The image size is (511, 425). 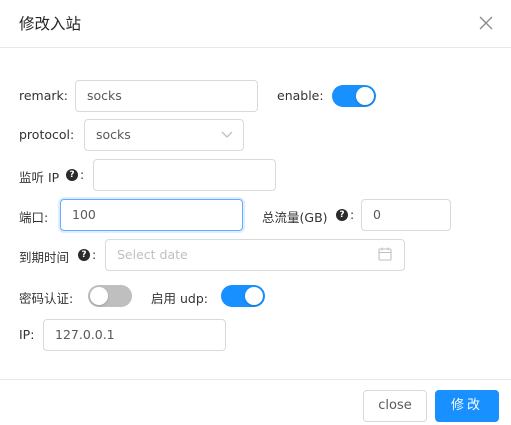 What do you see at coordinates (184, 175) in the screenshot?
I see `listen-ip-input` at bounding box center [184, 175].